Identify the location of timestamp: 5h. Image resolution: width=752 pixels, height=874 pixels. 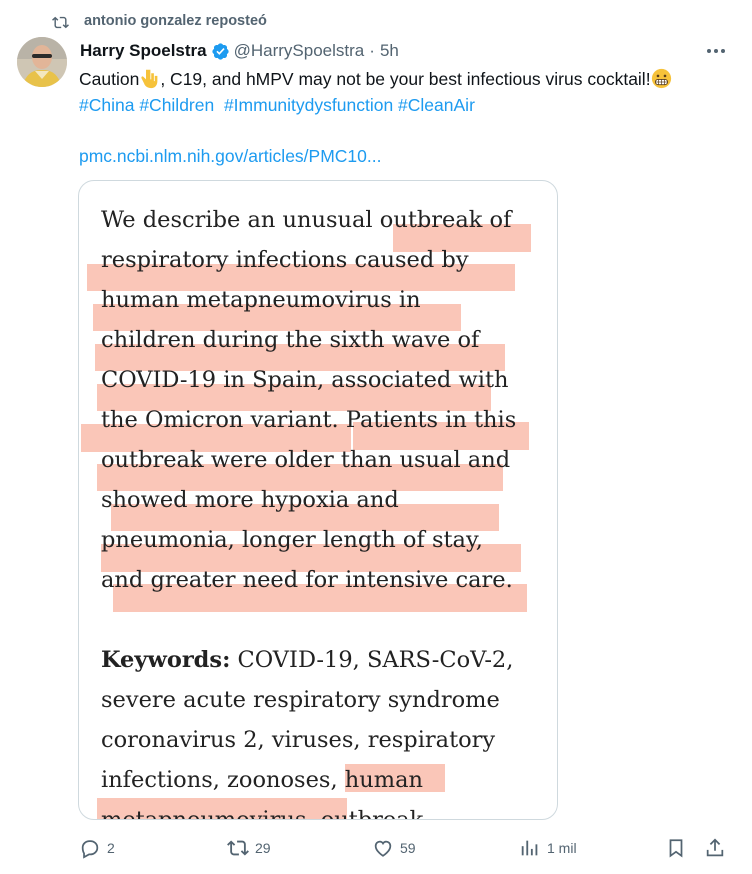
(389, 51).